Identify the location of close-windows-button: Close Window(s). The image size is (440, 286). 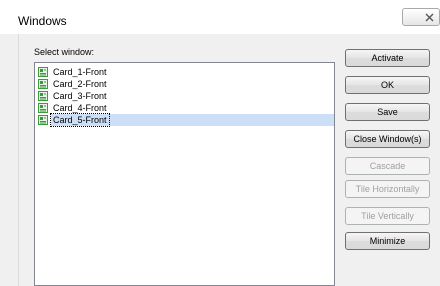
(387, 139).